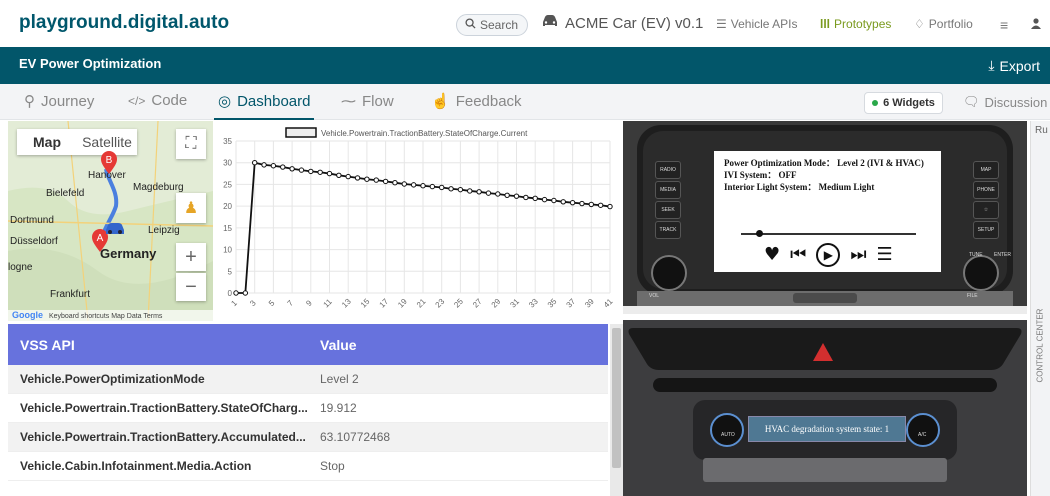 Image resolution: width=1050 pixels, height=496 pixels. Describe the element at coordinates (668, 170) in the screenshot. I see `radio-button: RADIO` at that location.